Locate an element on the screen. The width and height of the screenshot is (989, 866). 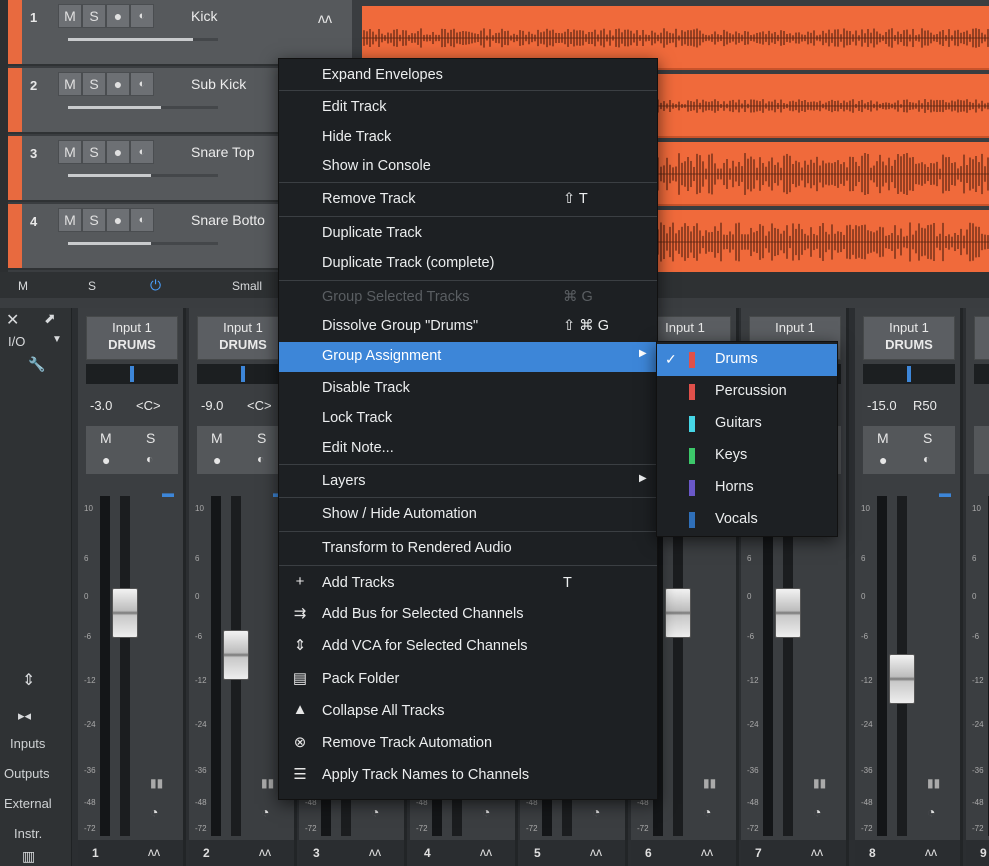
group-item-drums: ✓ Drums is located at coordinates (747, 360).